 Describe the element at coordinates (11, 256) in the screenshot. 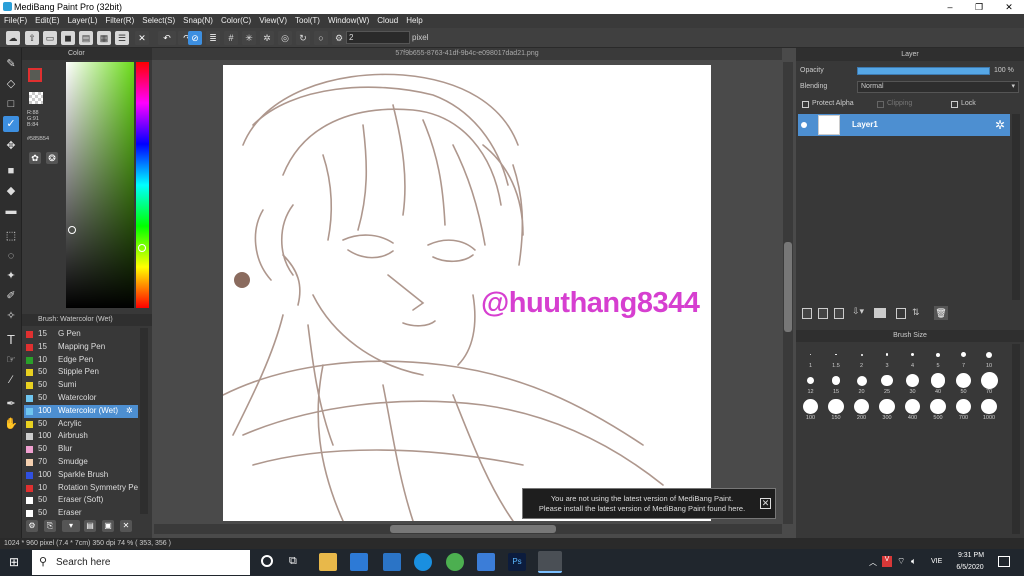

I see `lasso-tool-icon: ◌` at that location.